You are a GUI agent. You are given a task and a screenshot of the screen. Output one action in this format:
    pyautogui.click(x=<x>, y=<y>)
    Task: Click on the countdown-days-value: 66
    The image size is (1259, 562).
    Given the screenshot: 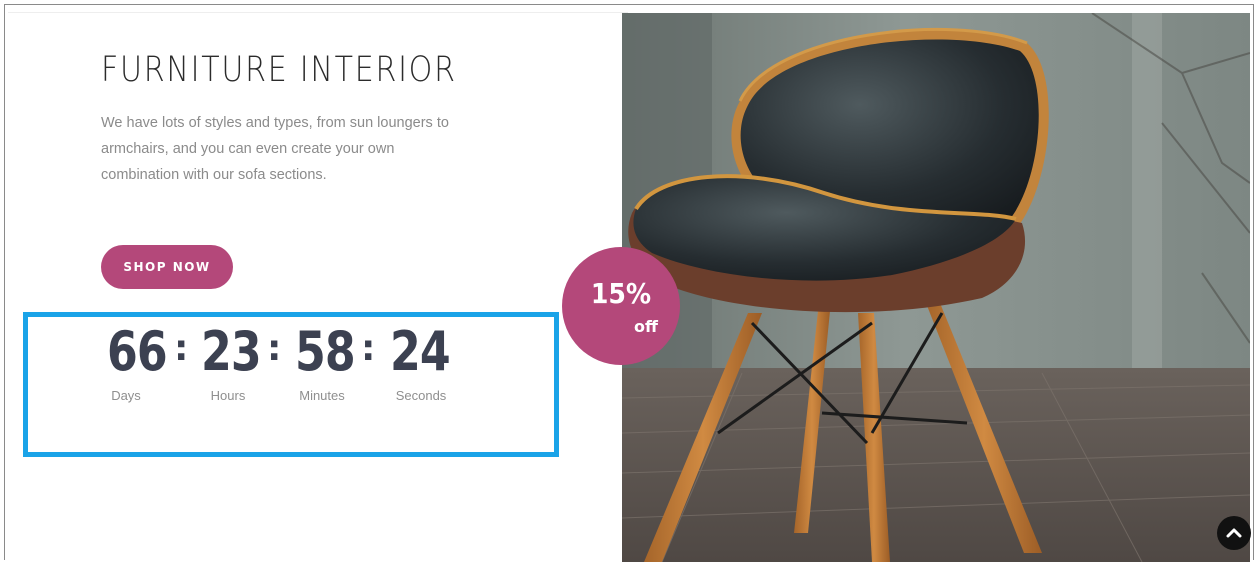 What is the action you would take?
    pyautogui.click(x=137, y=351)
    